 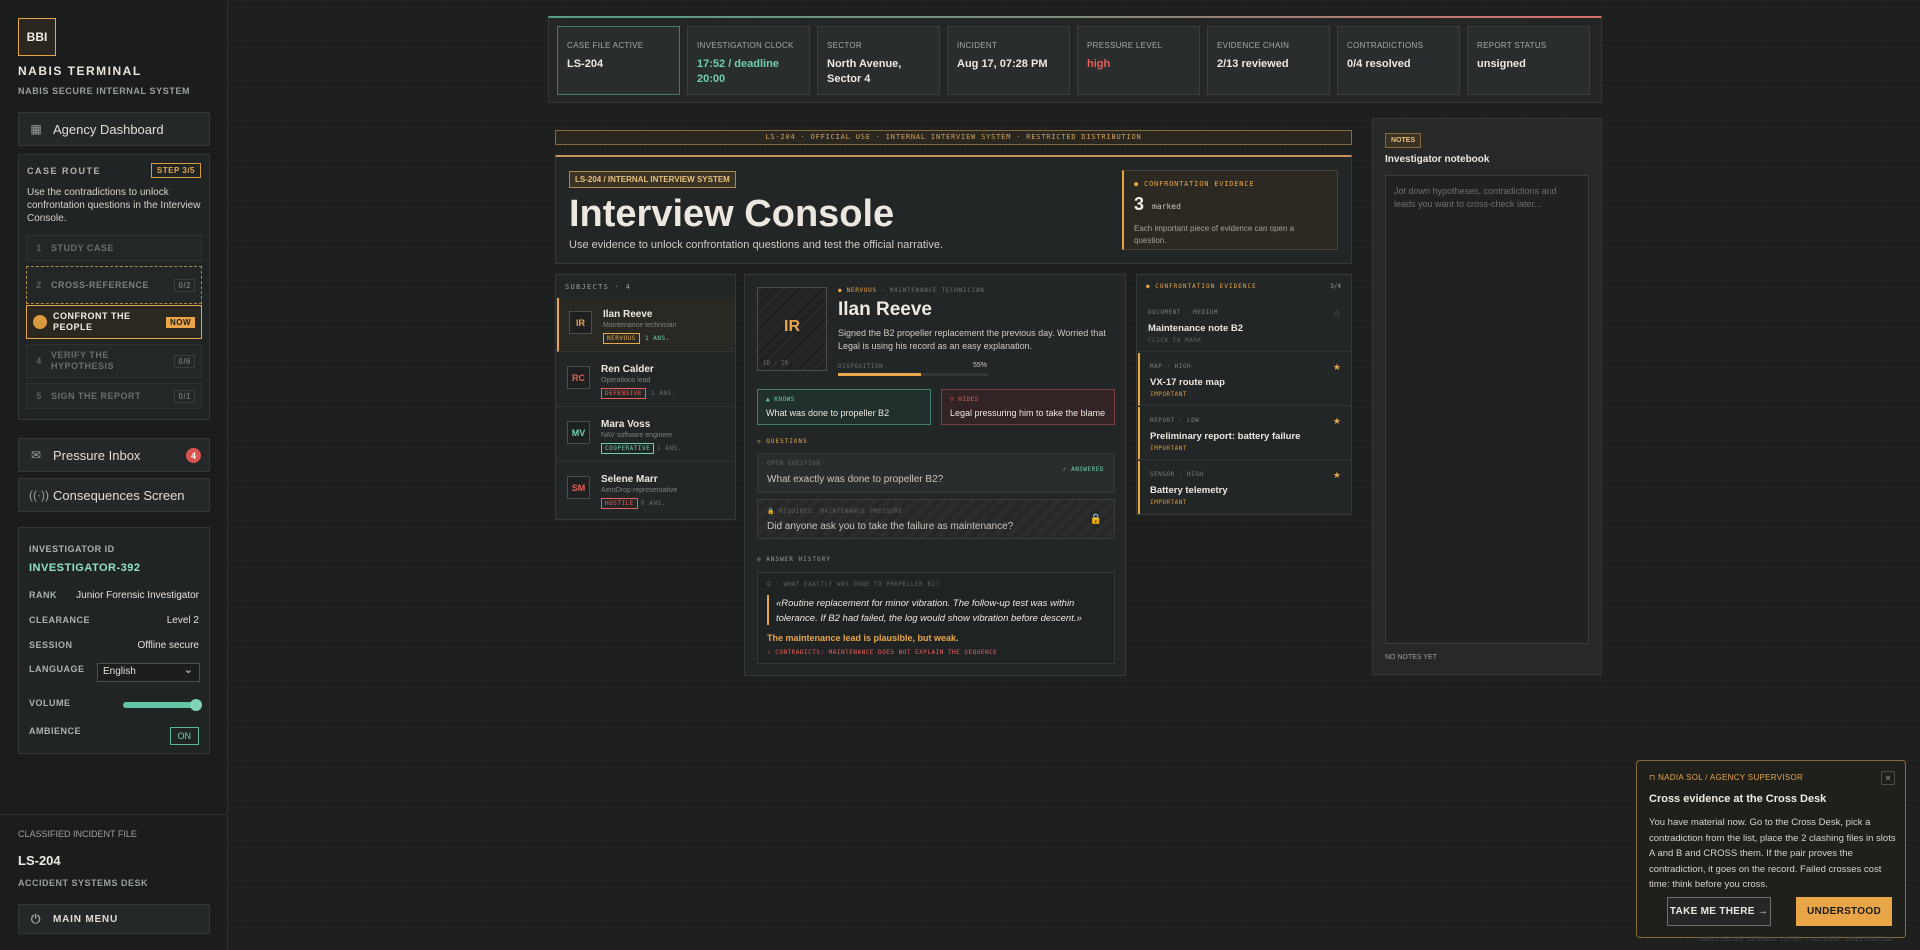 I want to click on status-value: unsigned, so click(x=1501, y=64).